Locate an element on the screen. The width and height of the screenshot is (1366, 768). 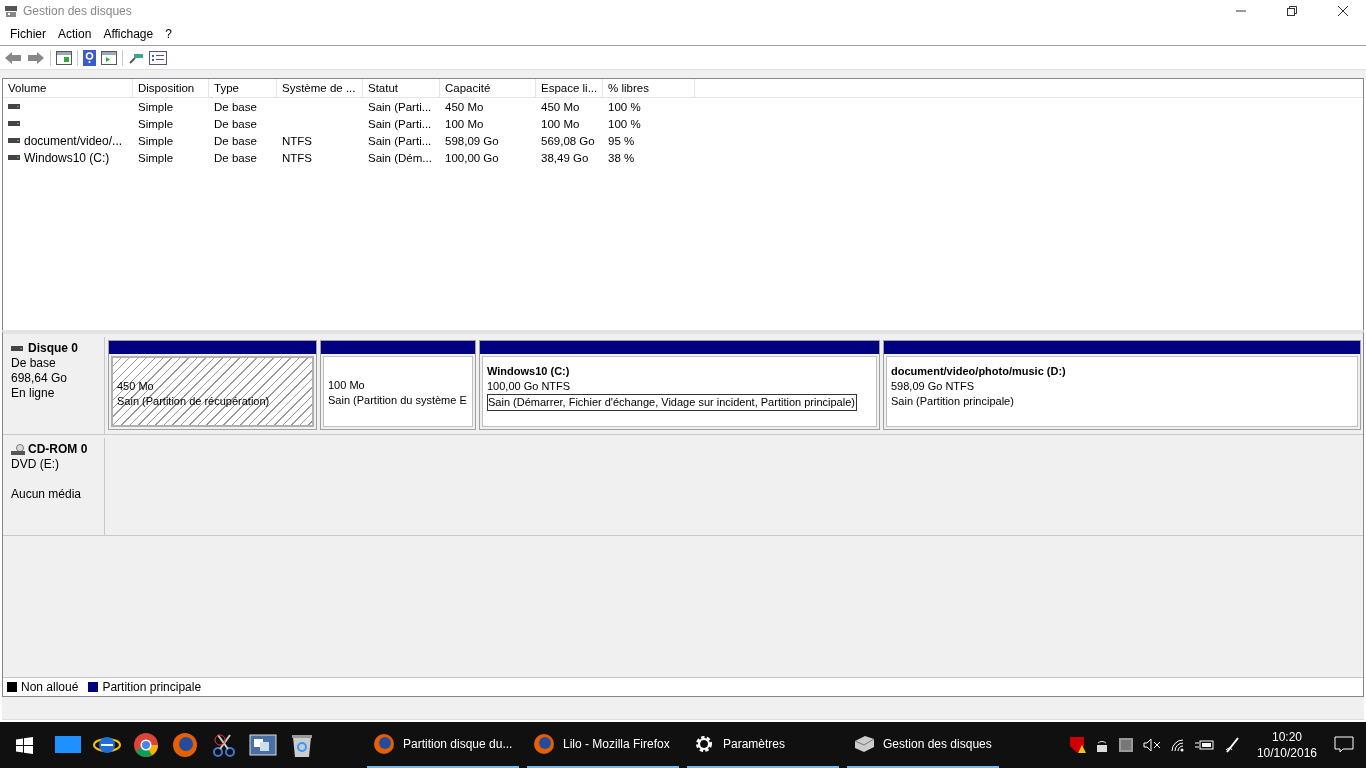
clock: 10:20 10/10/2016 is located at coordinates (1286, 745).